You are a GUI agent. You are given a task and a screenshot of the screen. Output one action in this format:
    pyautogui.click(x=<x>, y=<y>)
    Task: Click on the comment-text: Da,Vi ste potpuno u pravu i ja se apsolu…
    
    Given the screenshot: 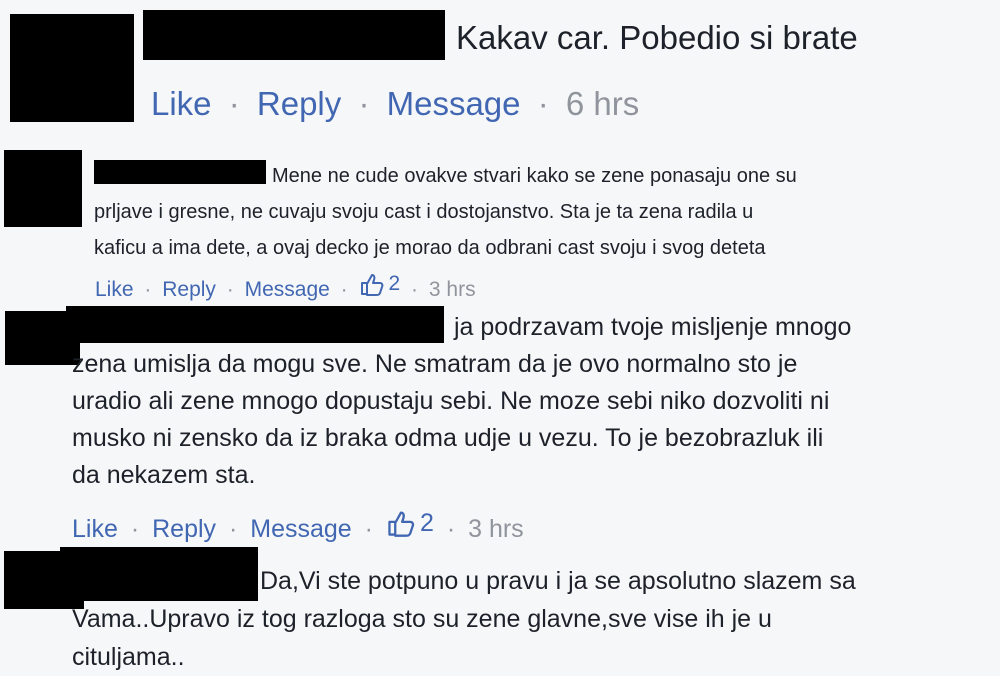 What is the action you would take?
    pyautogui.click(x=464, y=619)
    